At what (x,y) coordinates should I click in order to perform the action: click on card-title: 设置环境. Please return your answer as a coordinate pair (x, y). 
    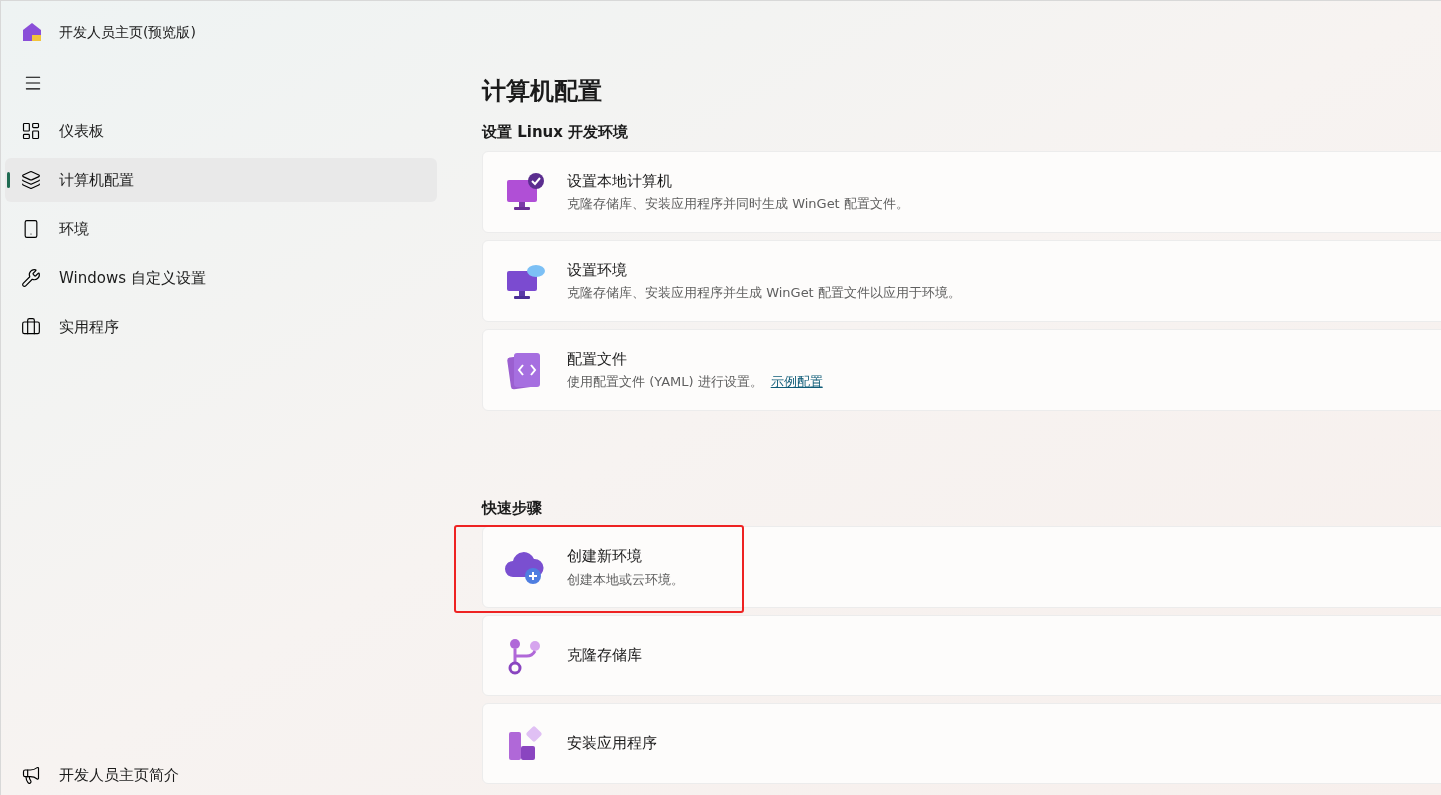
    Looking at the image, I should click on (597, 270).